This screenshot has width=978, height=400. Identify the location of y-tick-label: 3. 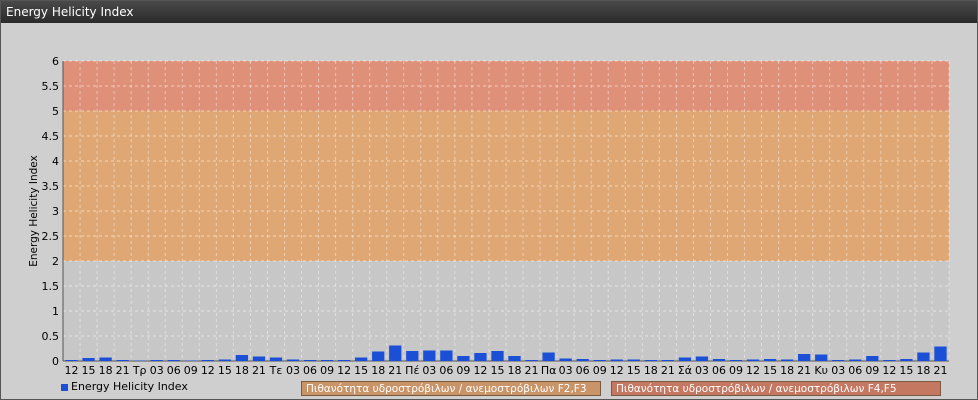
(55, 211).